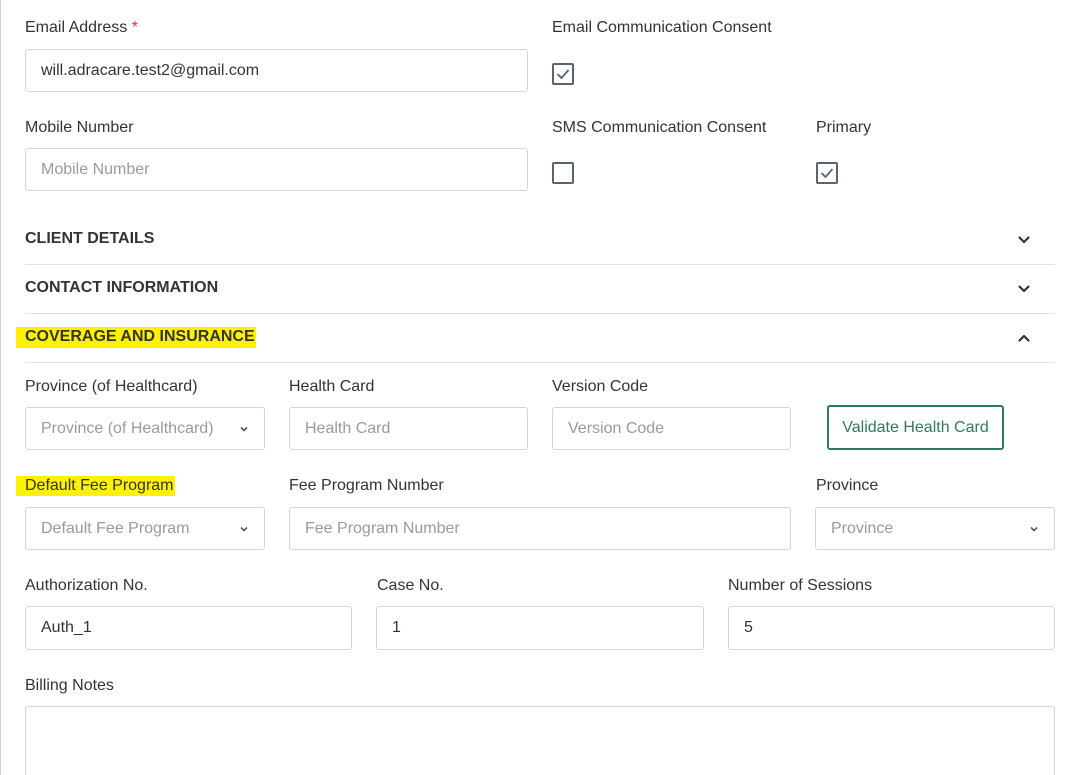  What do you see at coordinates (127, 428) in the screenshot?
I see `select-placeholder: Province (of Healthcard)` at bounding box center [127, 428].